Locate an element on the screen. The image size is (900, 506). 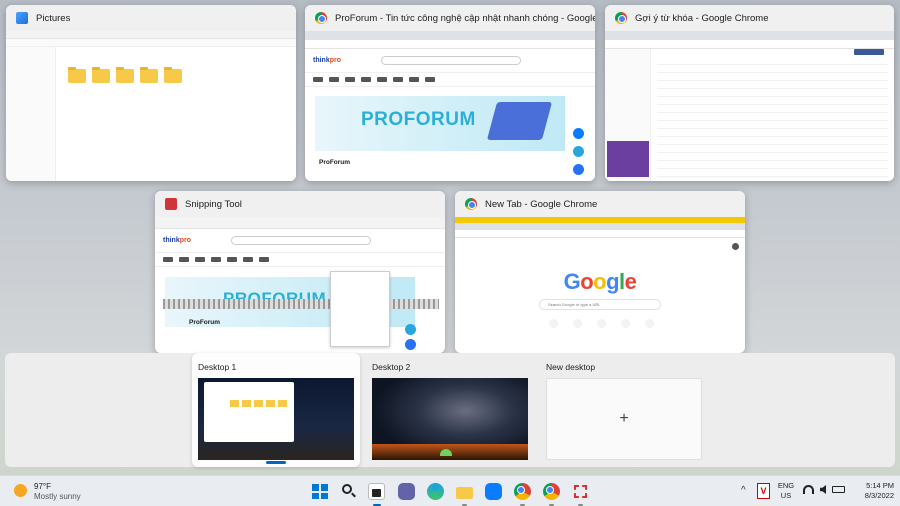
new-desktop-label: New desktop is located at coordinates (571, 367).